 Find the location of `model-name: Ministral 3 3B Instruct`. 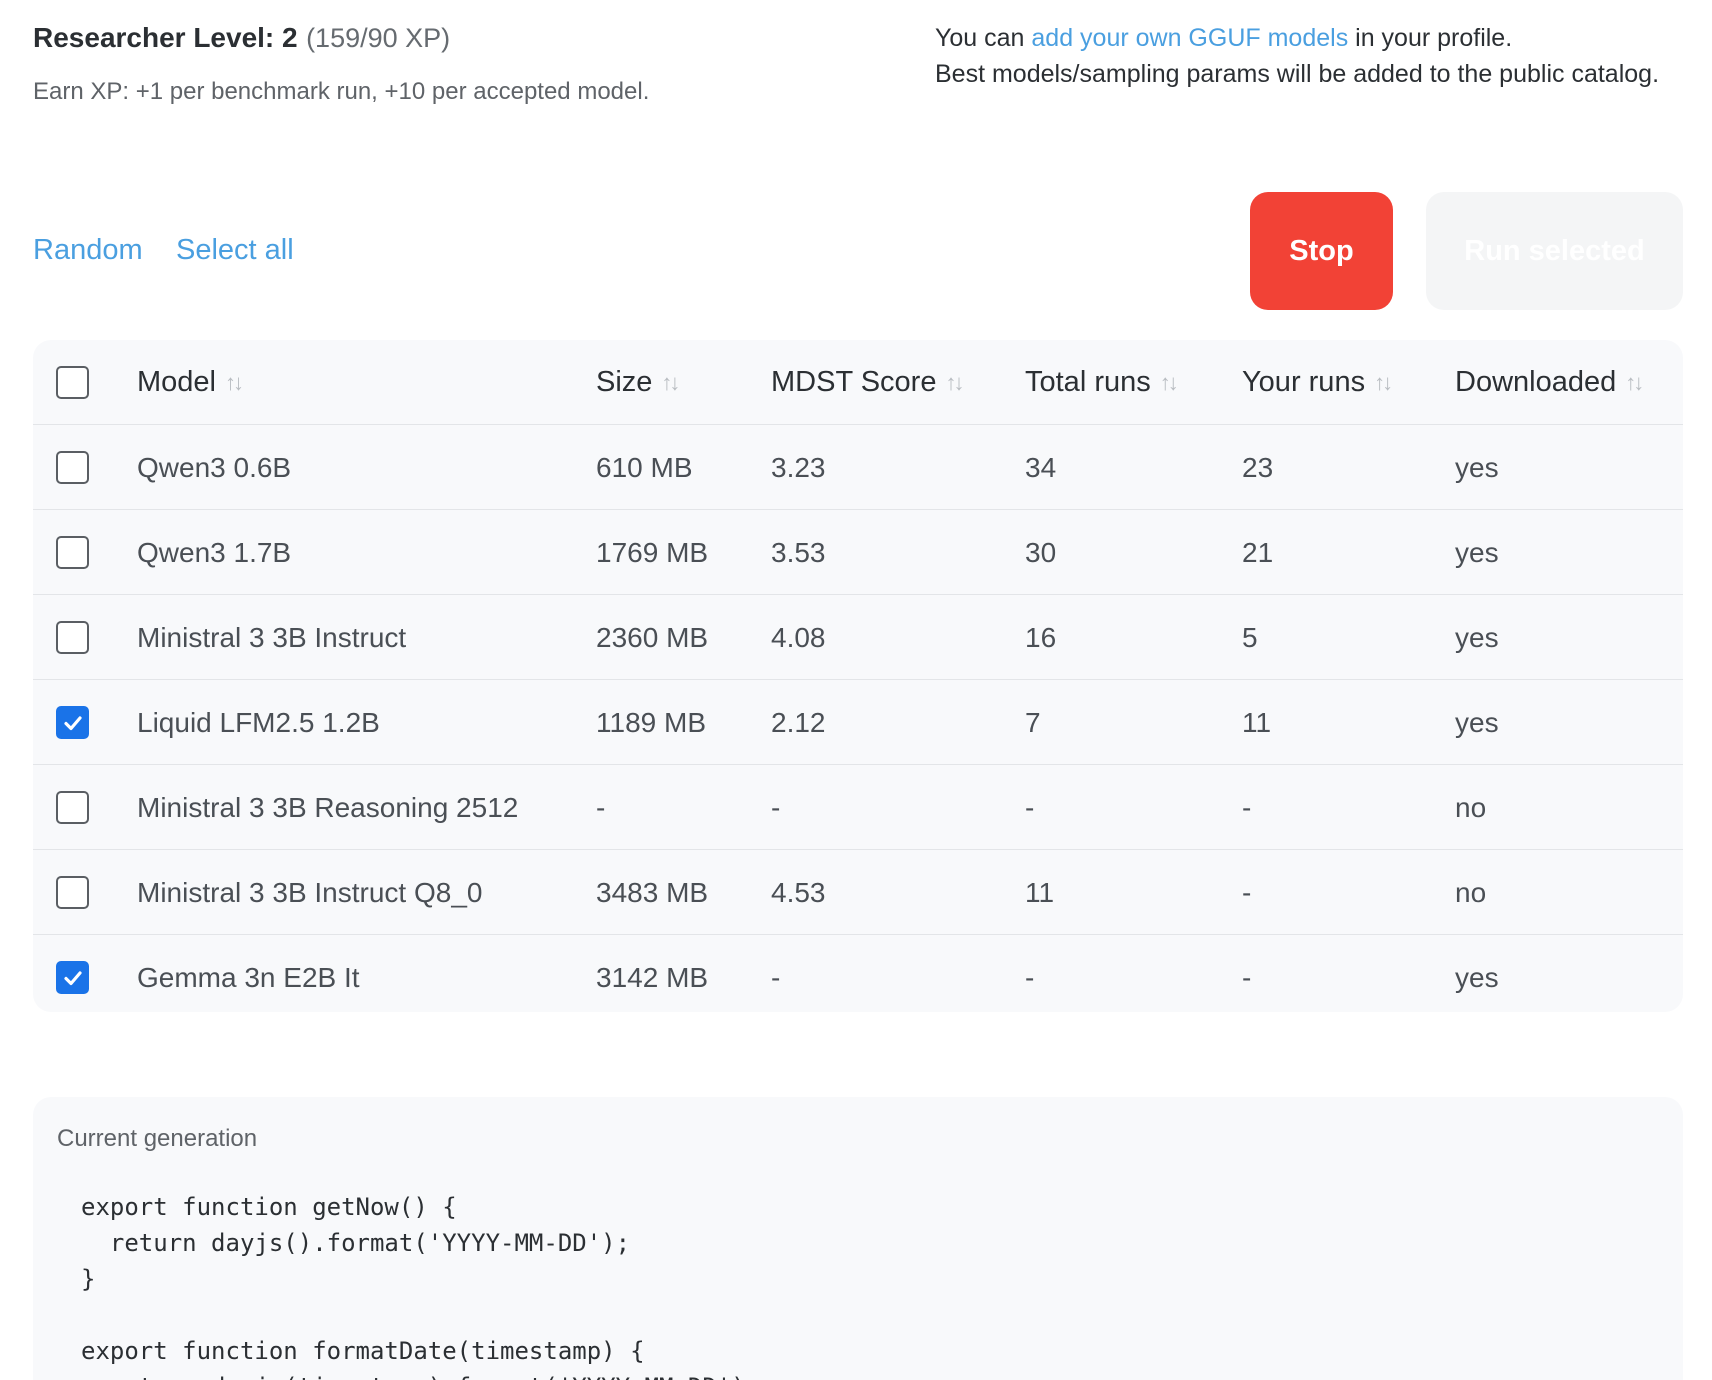

model-name: Ministral 3 3B Instruct is located at coordinates (272, 637).